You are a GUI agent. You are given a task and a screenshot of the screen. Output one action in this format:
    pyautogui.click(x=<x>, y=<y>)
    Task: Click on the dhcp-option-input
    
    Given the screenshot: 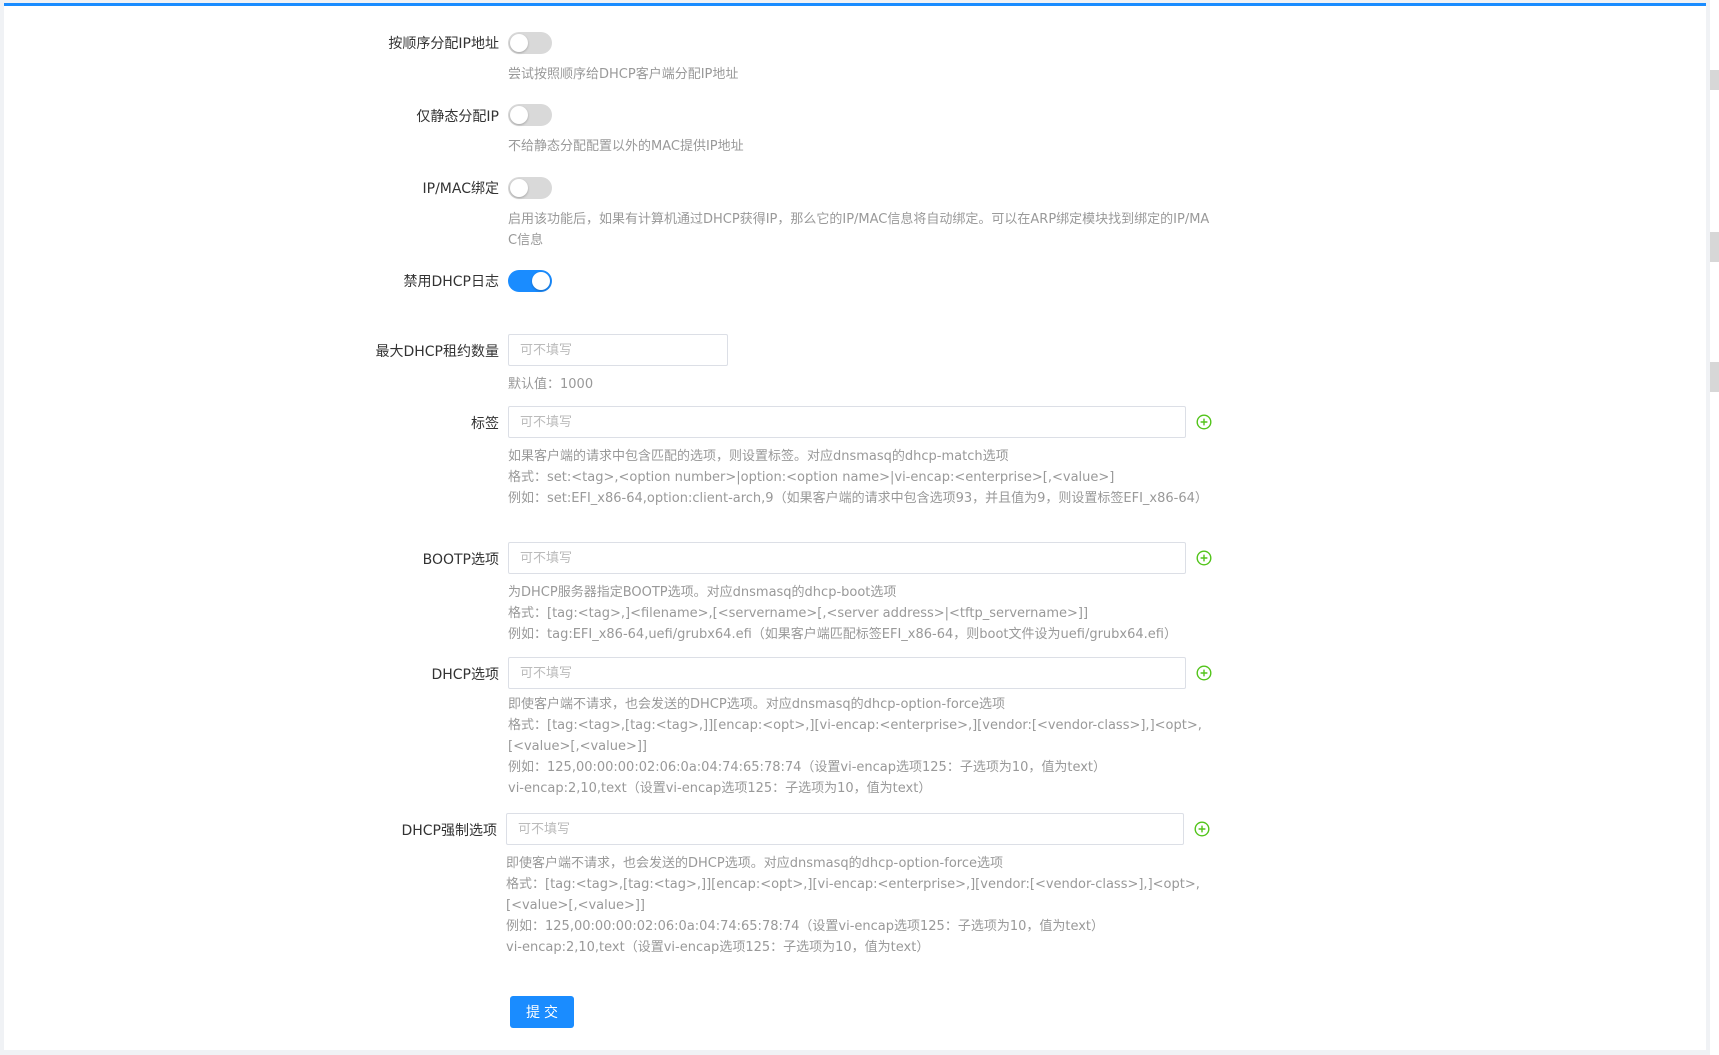 What is the action you would take?
    pyautogui.click(x=847, y=673)
    